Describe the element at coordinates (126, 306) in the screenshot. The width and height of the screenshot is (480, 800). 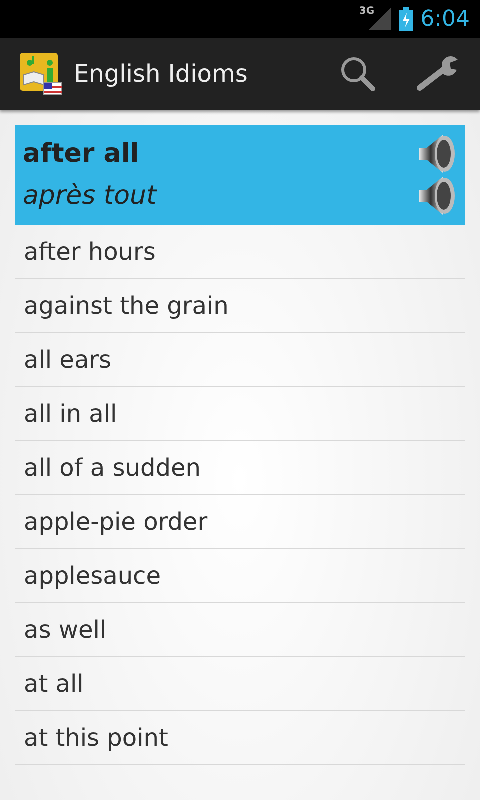
I see `idiom-item: against the grain` at that location.